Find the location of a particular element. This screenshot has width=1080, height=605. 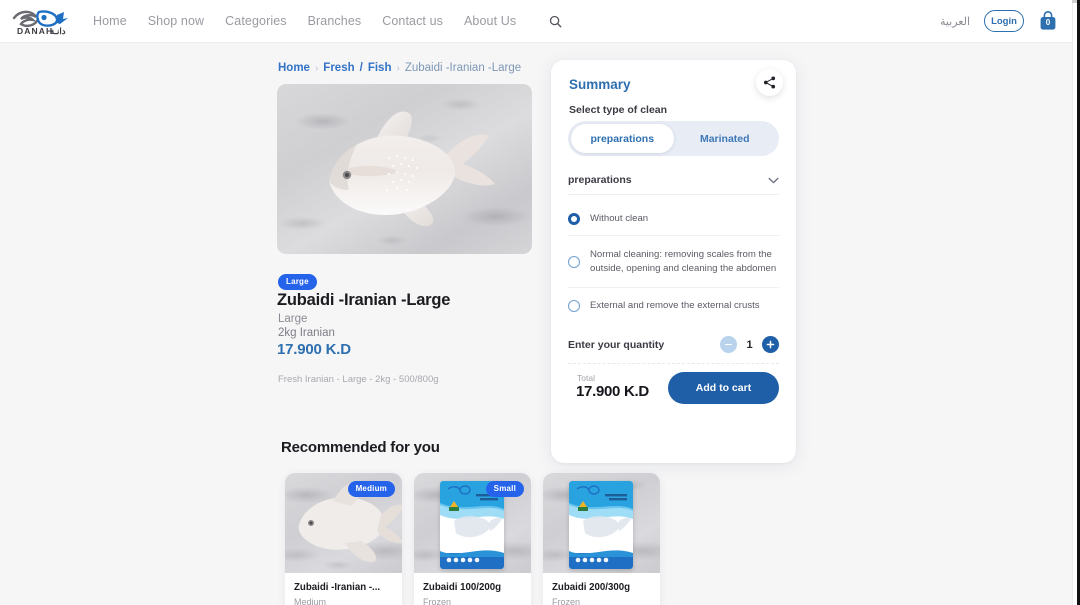

product-package-artwork is located at coordinates (601, 525).